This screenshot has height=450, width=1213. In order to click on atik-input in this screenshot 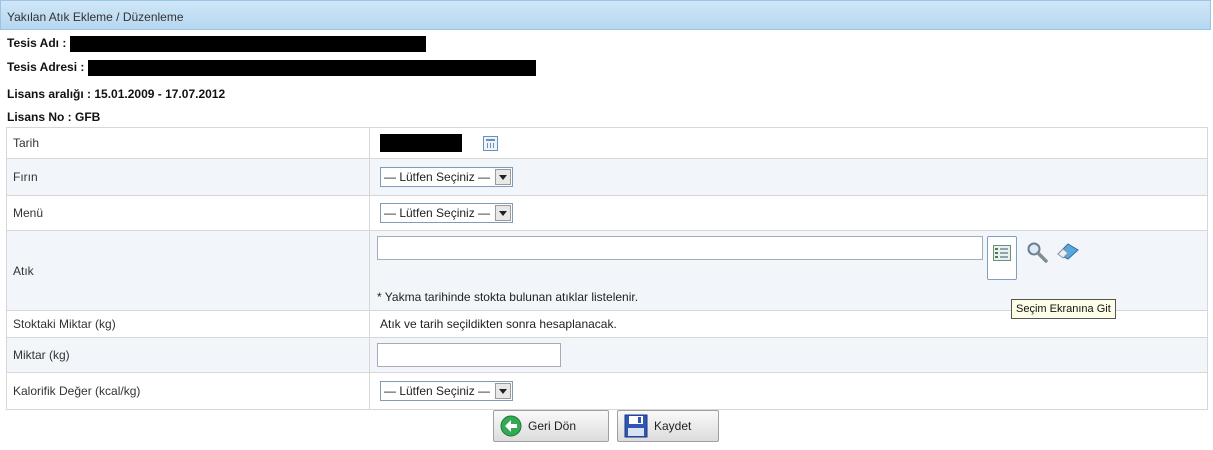, I will do `click(680, 248)`.